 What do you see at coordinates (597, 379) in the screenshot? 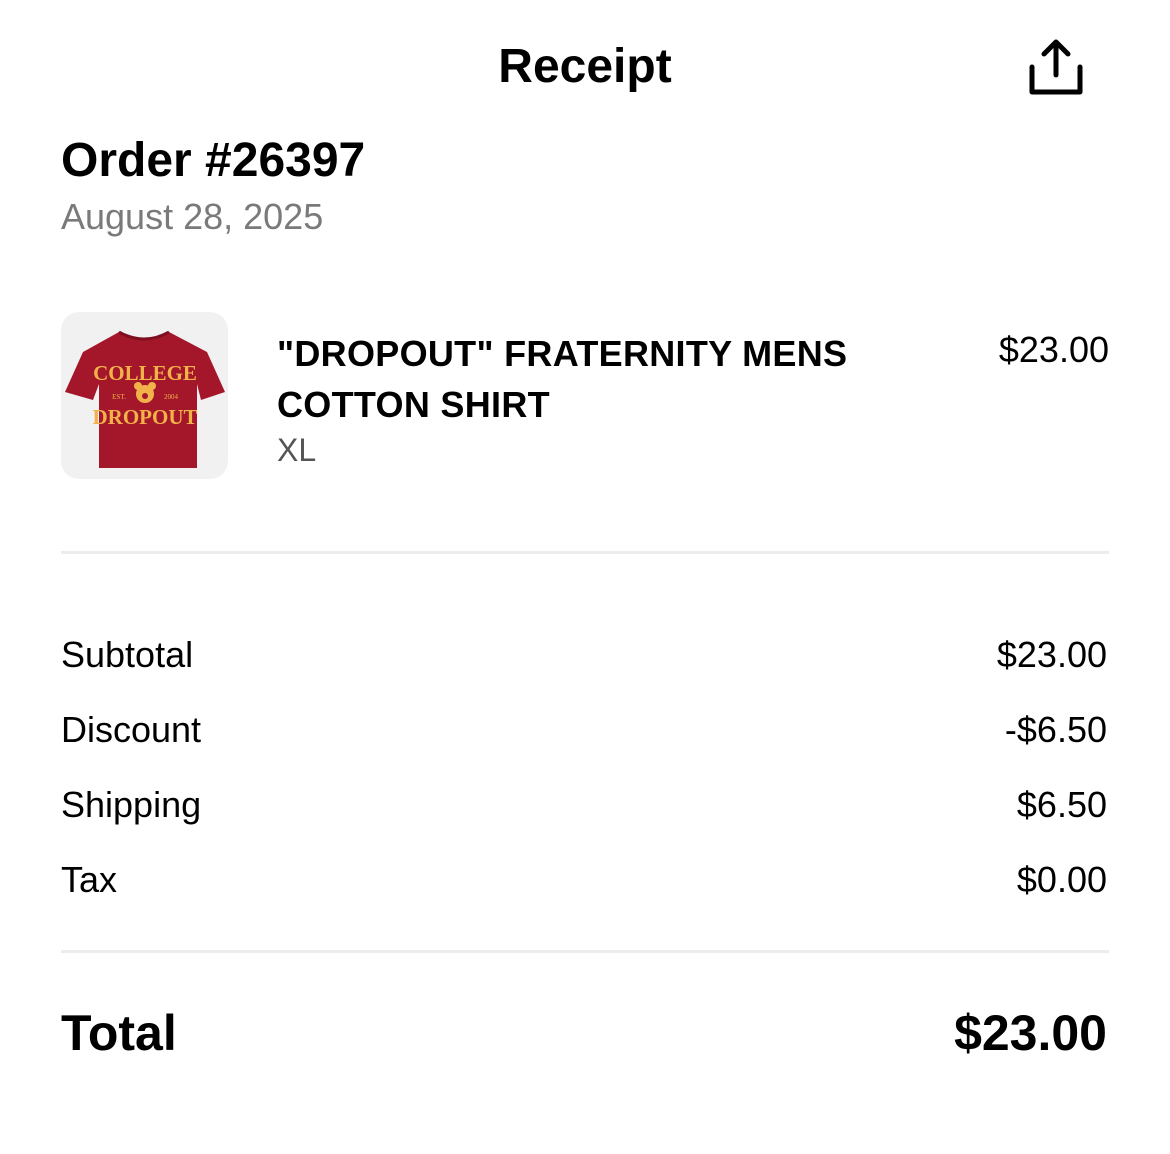
I see `product-name: "DROPOUT" FRATERNITY MENS COTTON SHIRT` at bounding box center [597, 379].